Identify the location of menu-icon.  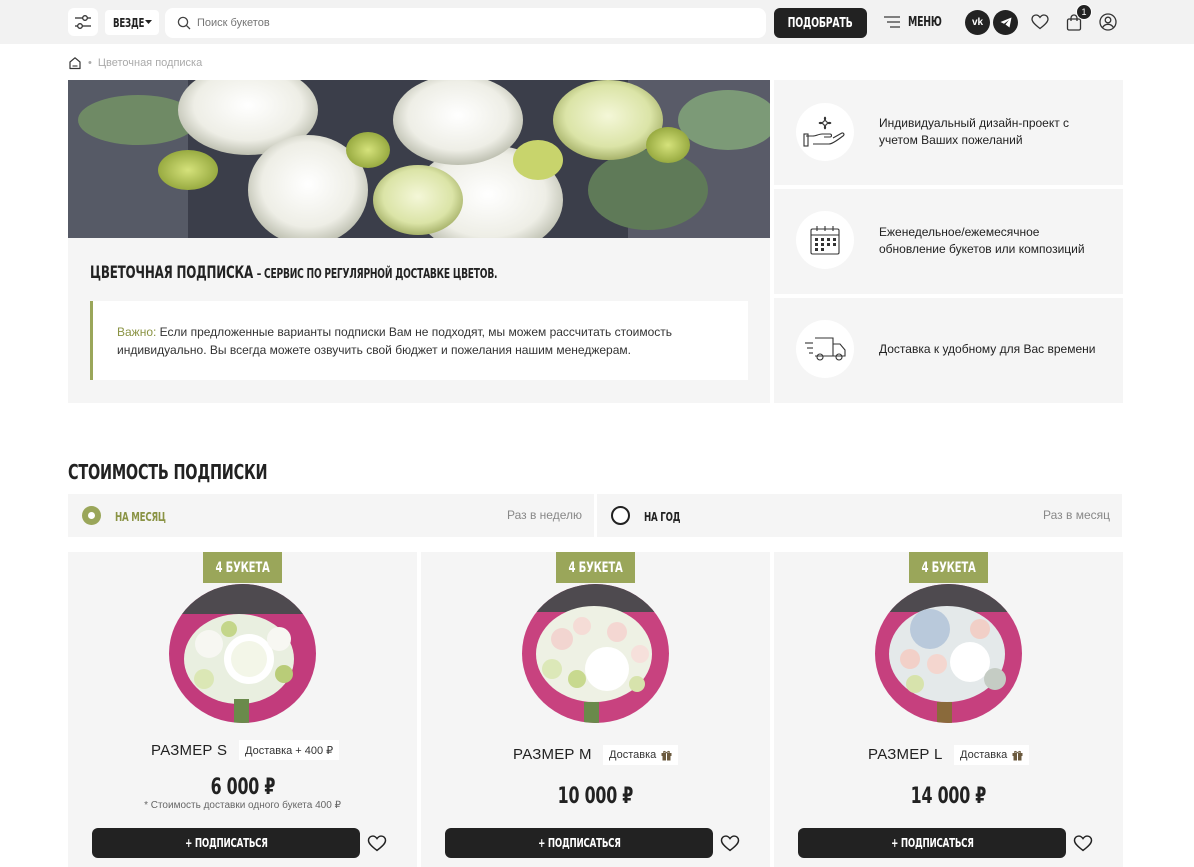
(892, 22).